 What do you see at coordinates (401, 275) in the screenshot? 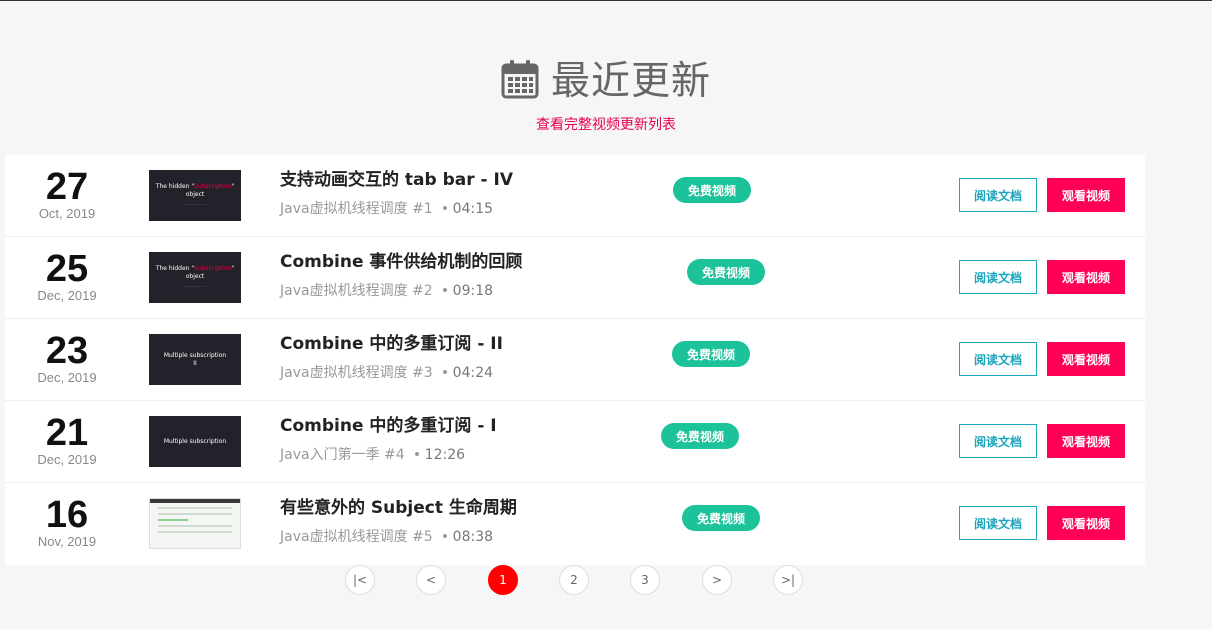
I see `video-info: Combine 事件供给机制的回顾 Java虚拟机线程调度 #2 09:18` at bounding box center [401, 275].